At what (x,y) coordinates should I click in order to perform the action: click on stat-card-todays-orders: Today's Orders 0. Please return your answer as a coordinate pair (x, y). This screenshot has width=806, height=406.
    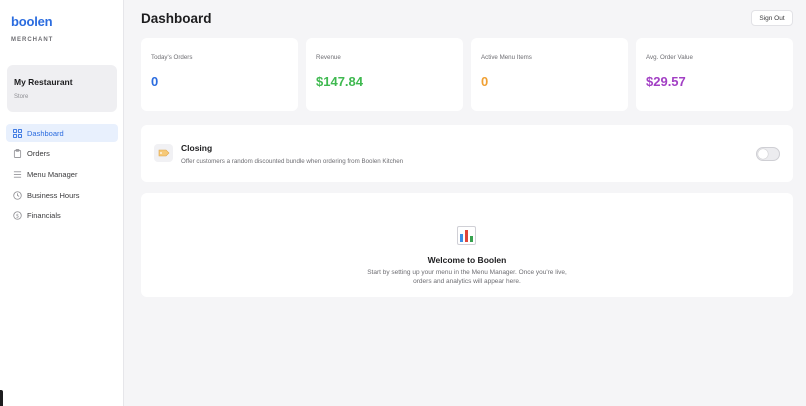
    Looking at the image, I should click on (219, 74).